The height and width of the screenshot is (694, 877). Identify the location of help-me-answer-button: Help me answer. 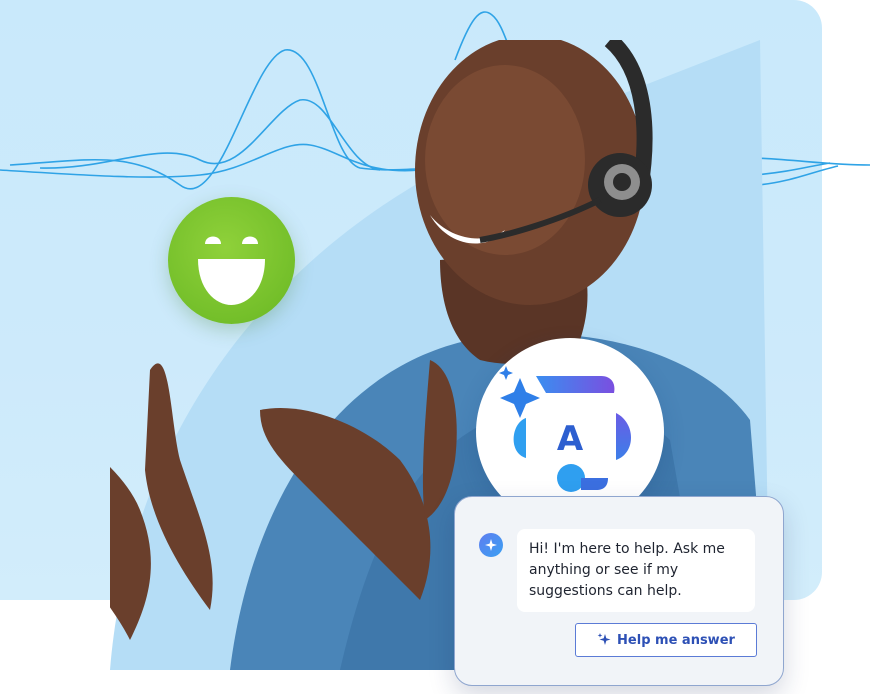
(666, 640).